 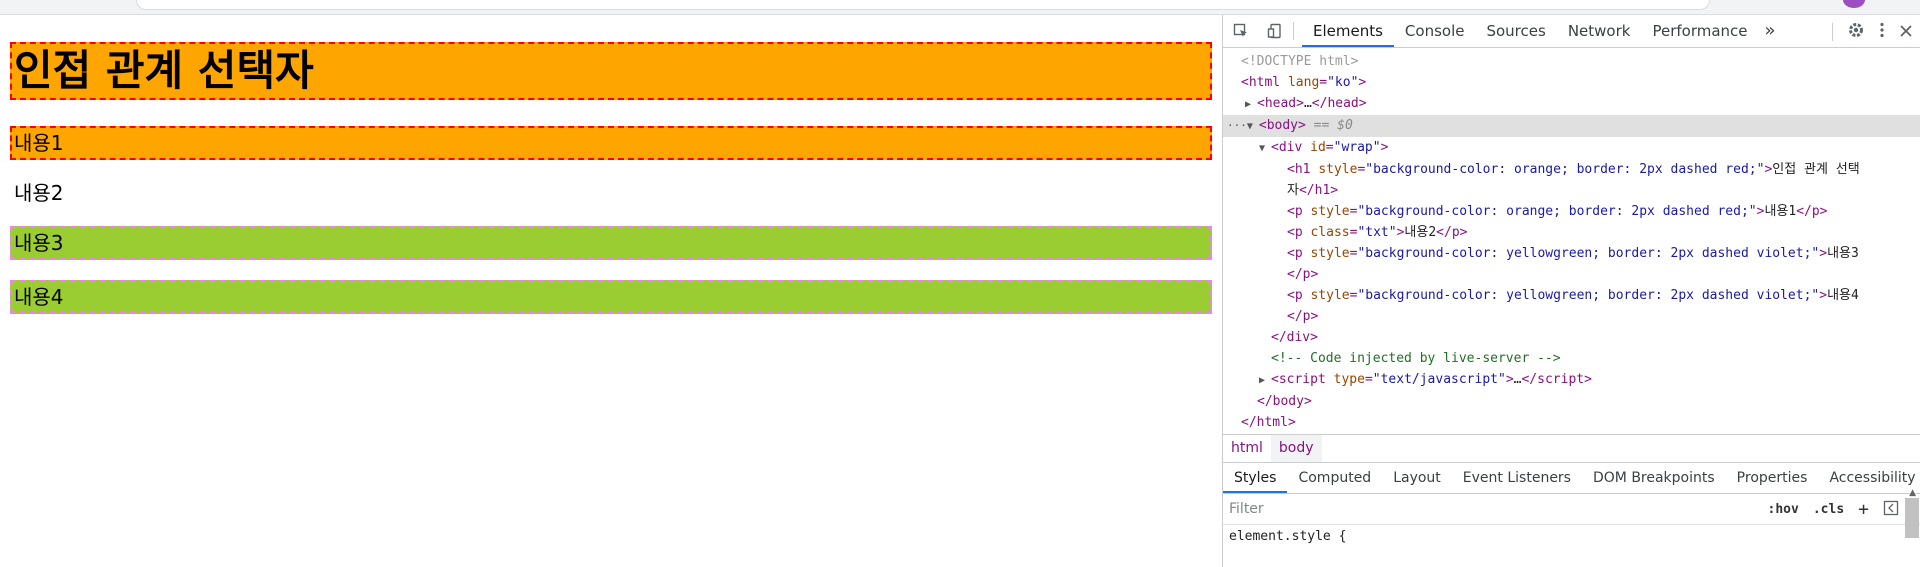 What do you see at coordinates (1571, 358) in the screenshot?
I see `dom-line-comment: <!-- Code injected by live-server -->` at bounding box center [1571, 358].